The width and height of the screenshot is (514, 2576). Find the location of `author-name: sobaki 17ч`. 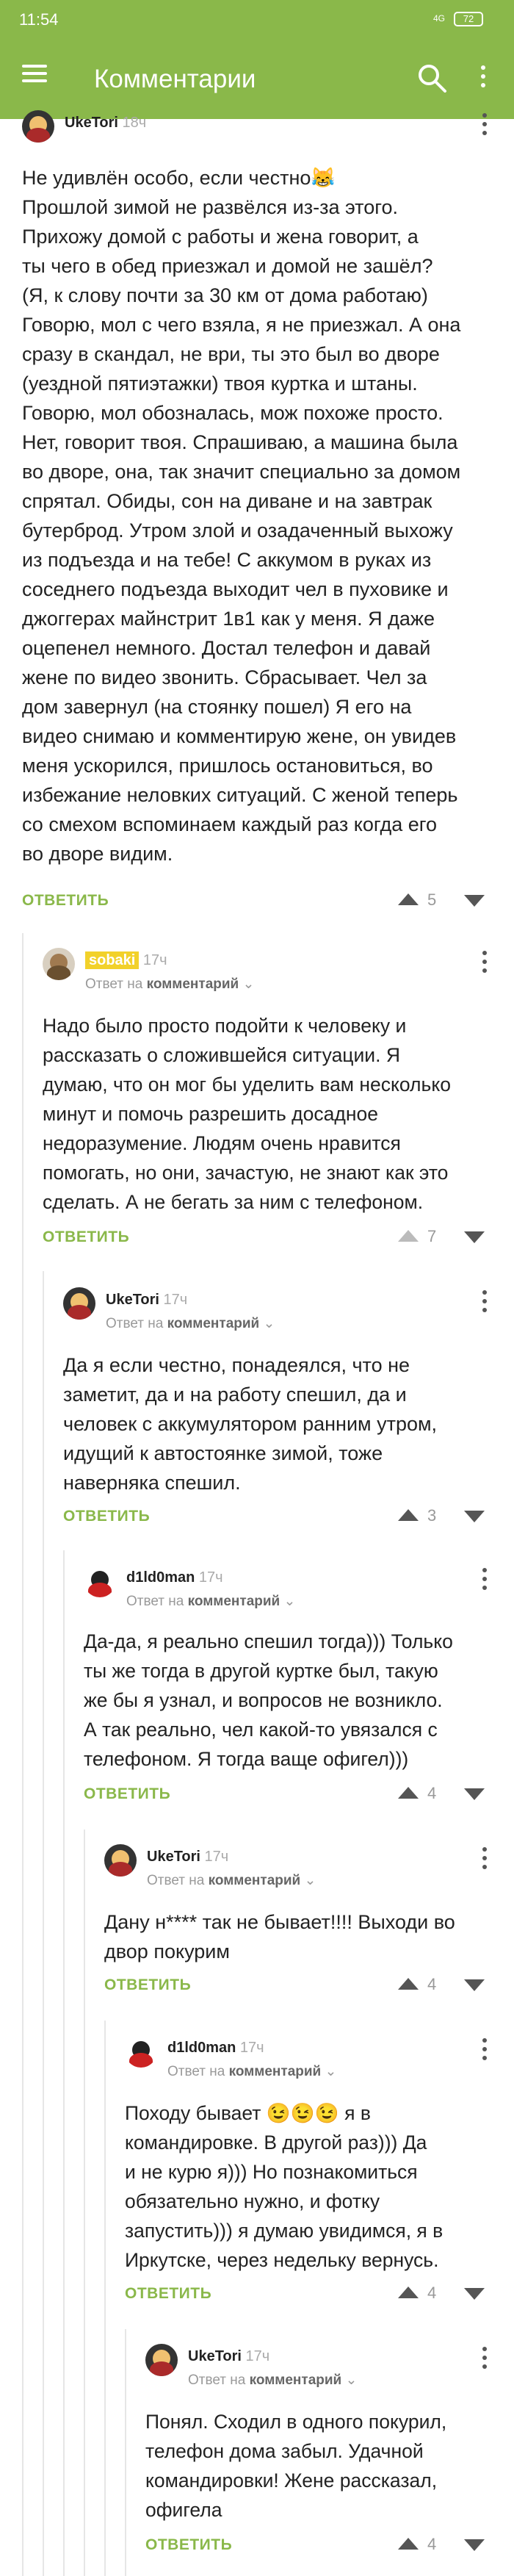

author-name: sobaki 17ч is located at coordinates (126, 960).